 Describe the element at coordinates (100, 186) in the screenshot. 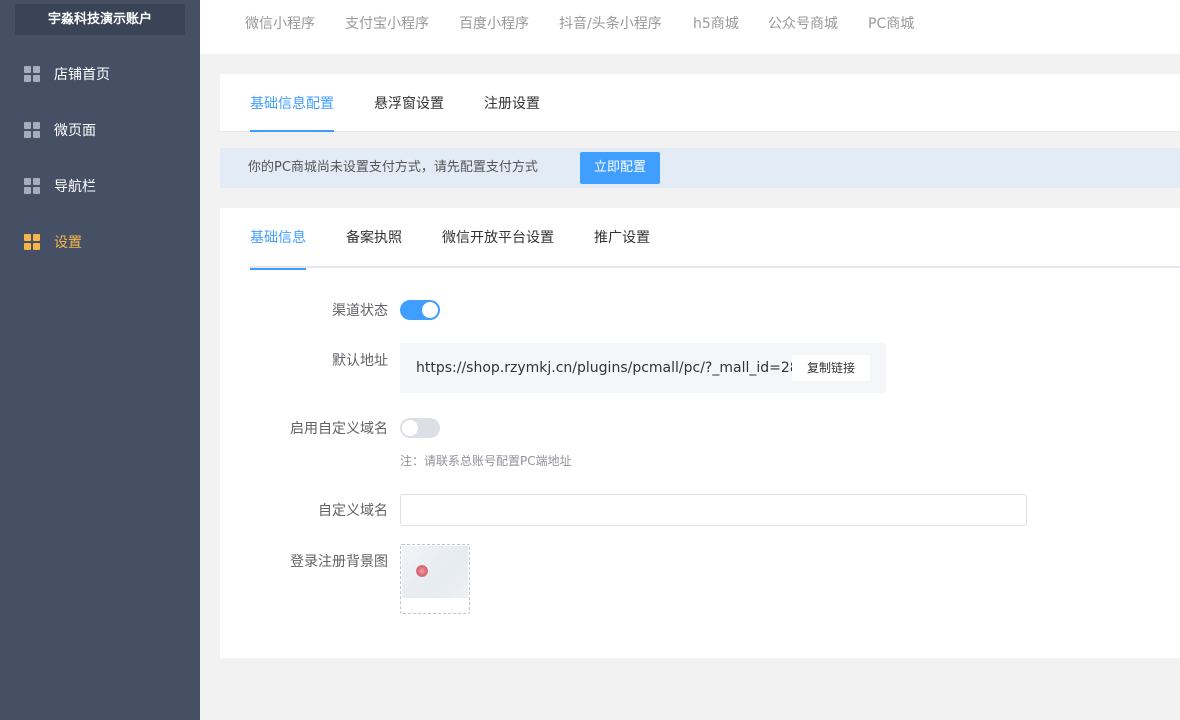

I see `sidebar-item-navbar: 导航栏` at that location.